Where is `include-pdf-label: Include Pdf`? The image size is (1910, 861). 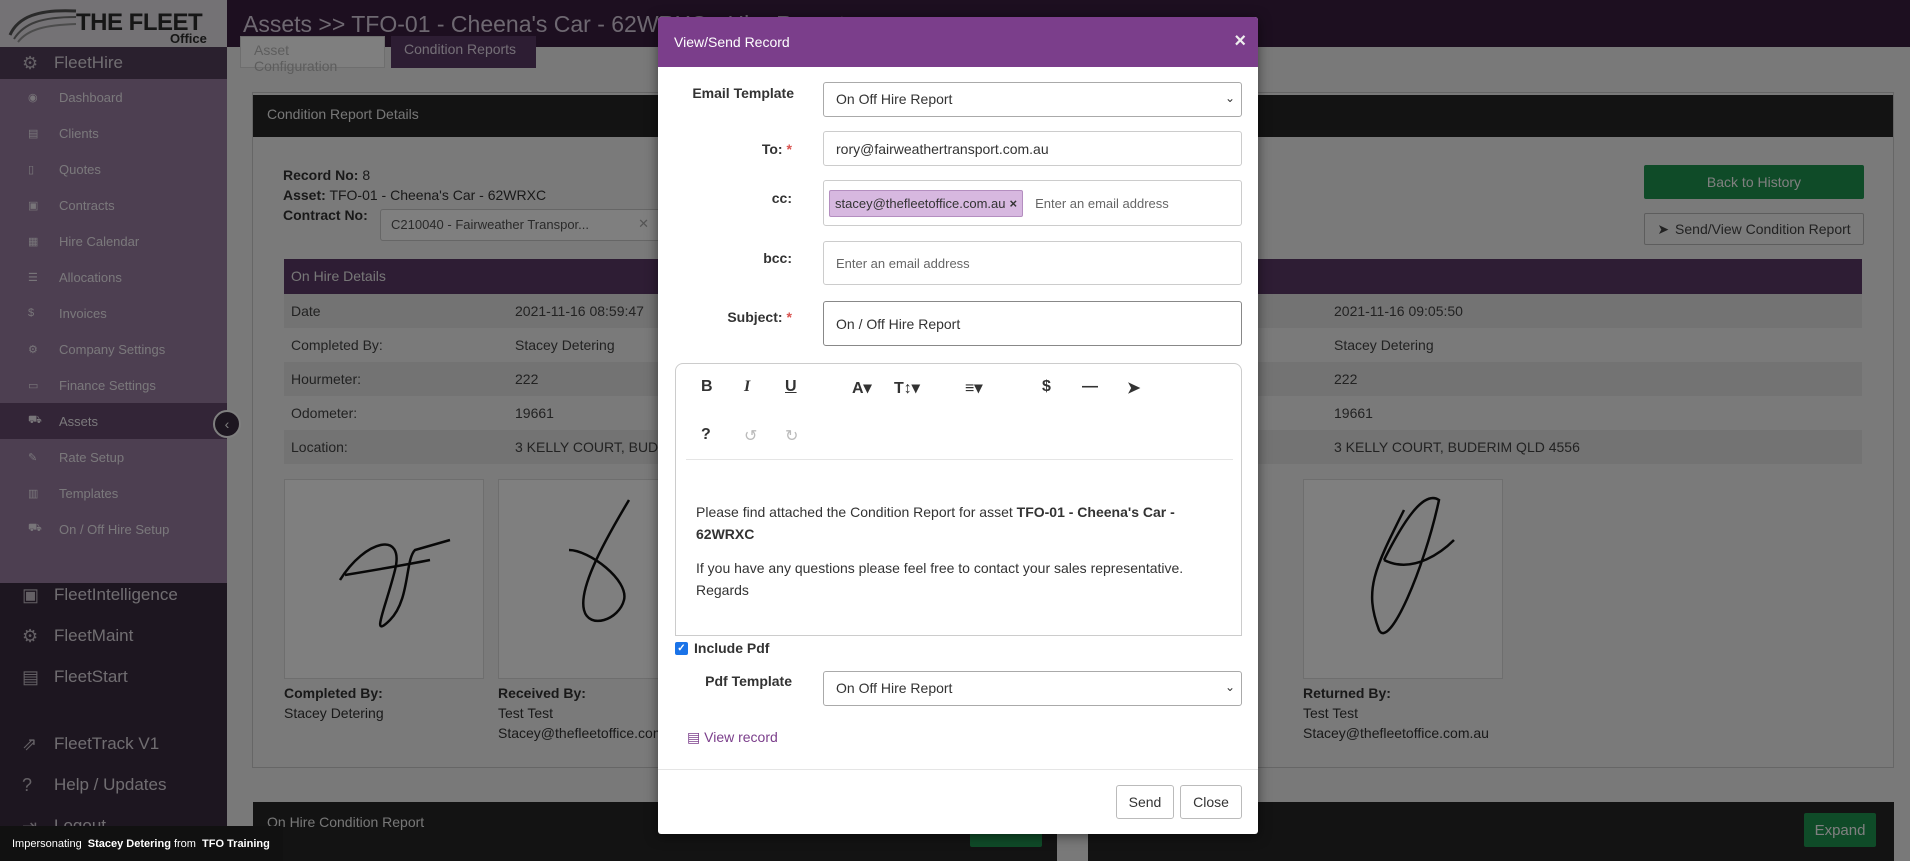
include-pdf-label: Include Pdf is located at coordinates (732, 648).